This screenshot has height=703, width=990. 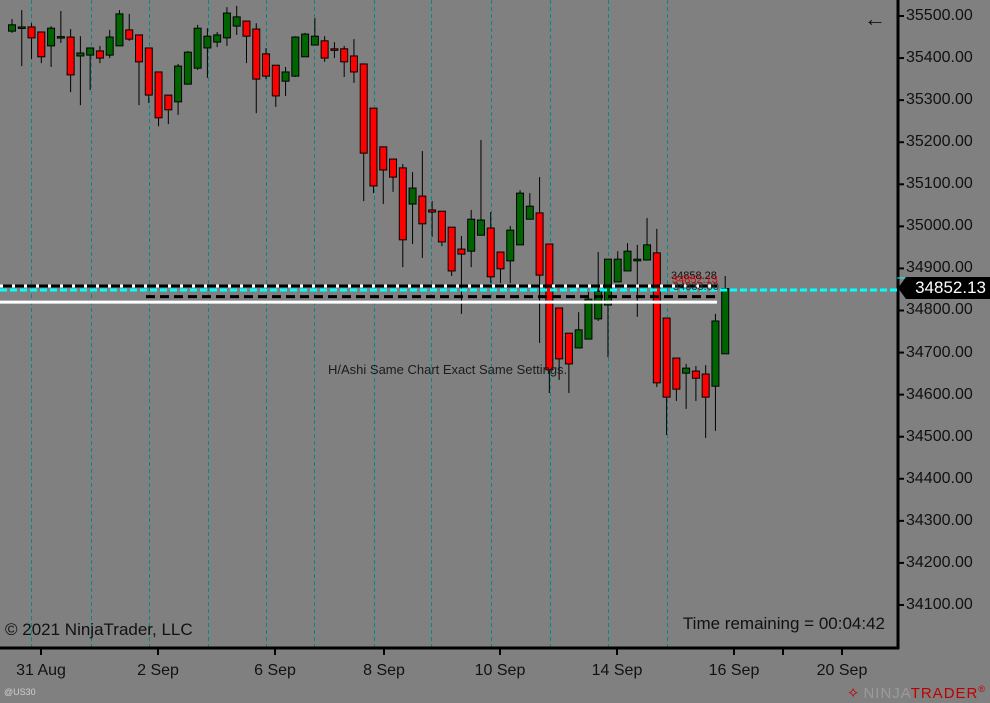 I want to click on x-tick-label: 10 Sep, so click(x=500, y=670).